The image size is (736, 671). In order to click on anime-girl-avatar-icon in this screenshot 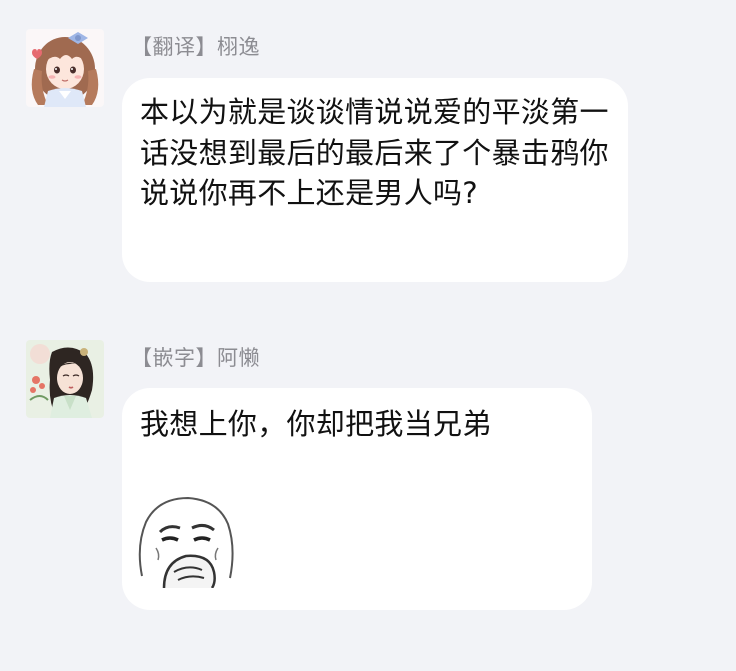, I will do `click(65, 68)`.